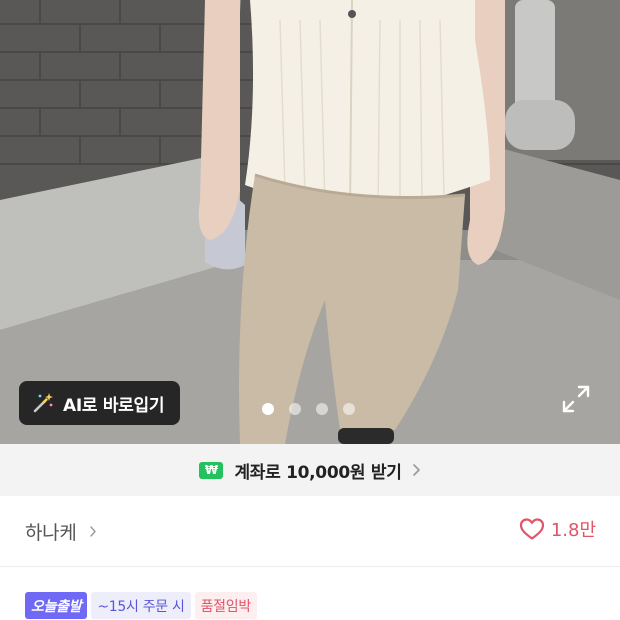 The height and width of the screenshot is (620, 620). I want to click on section-divider, so click(310, 566).